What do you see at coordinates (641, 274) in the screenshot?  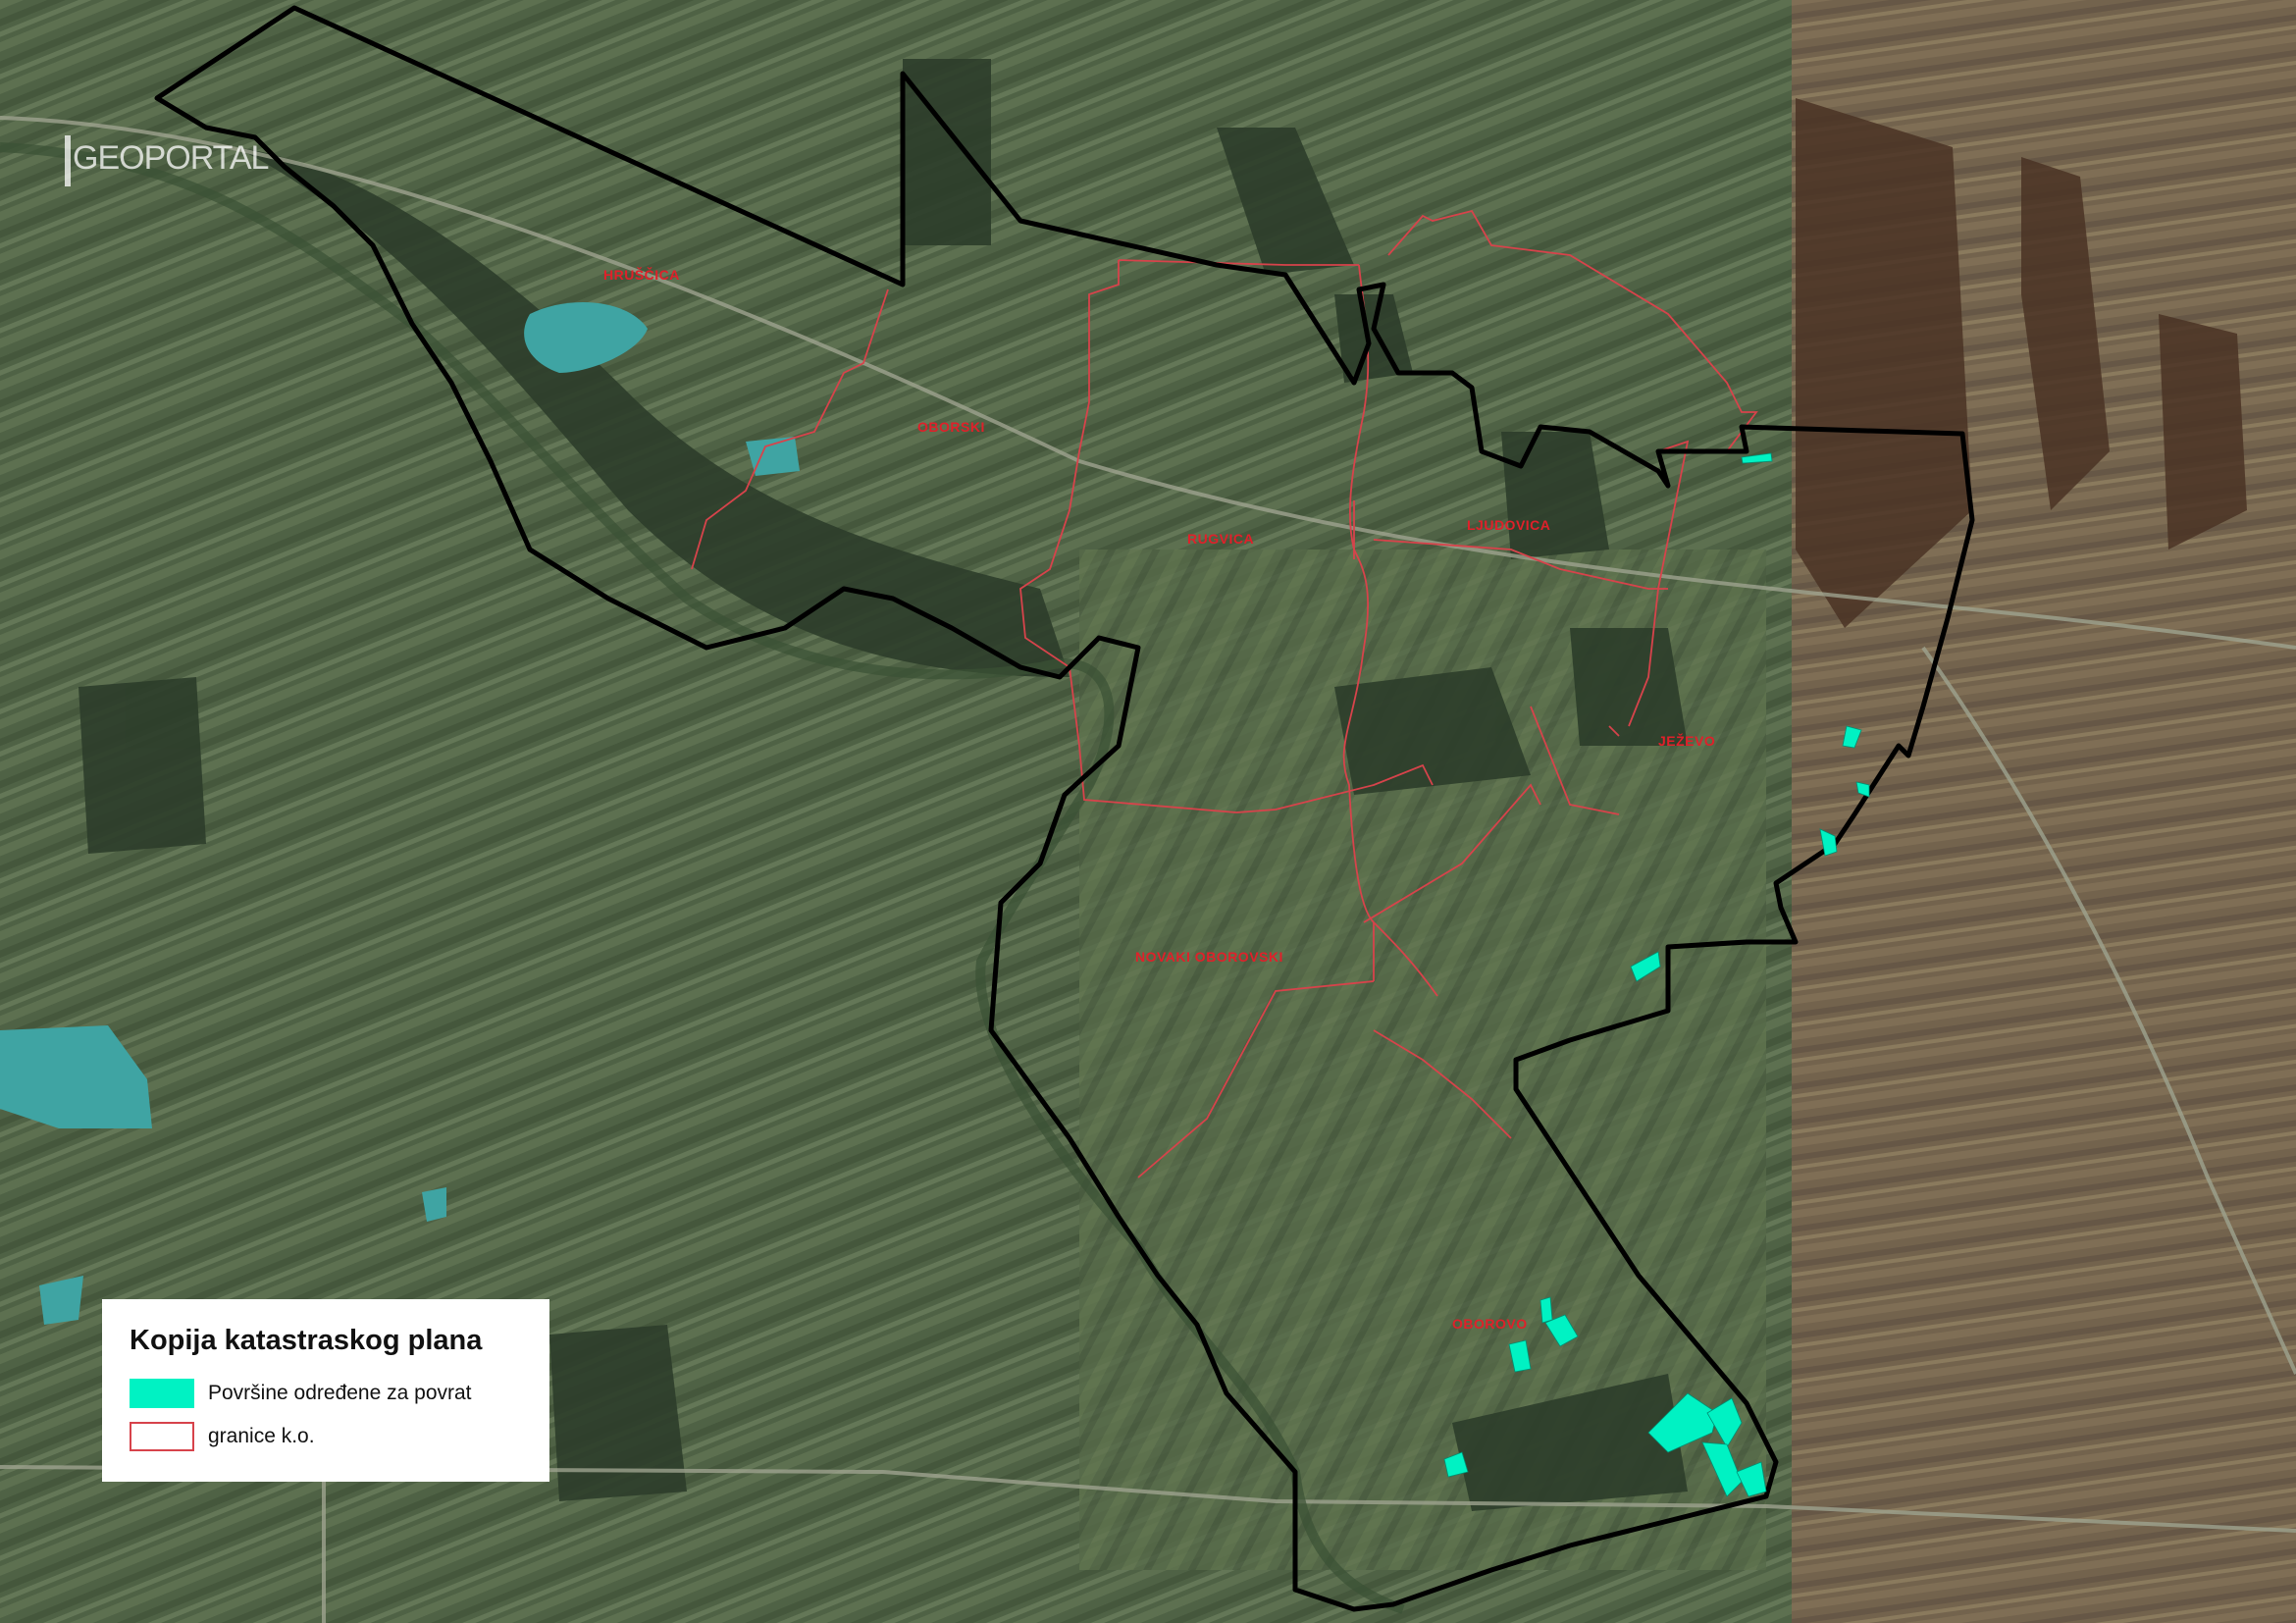 I see `place-label-hruscica: HRUŠČICA` at bounding box center [641, 274].